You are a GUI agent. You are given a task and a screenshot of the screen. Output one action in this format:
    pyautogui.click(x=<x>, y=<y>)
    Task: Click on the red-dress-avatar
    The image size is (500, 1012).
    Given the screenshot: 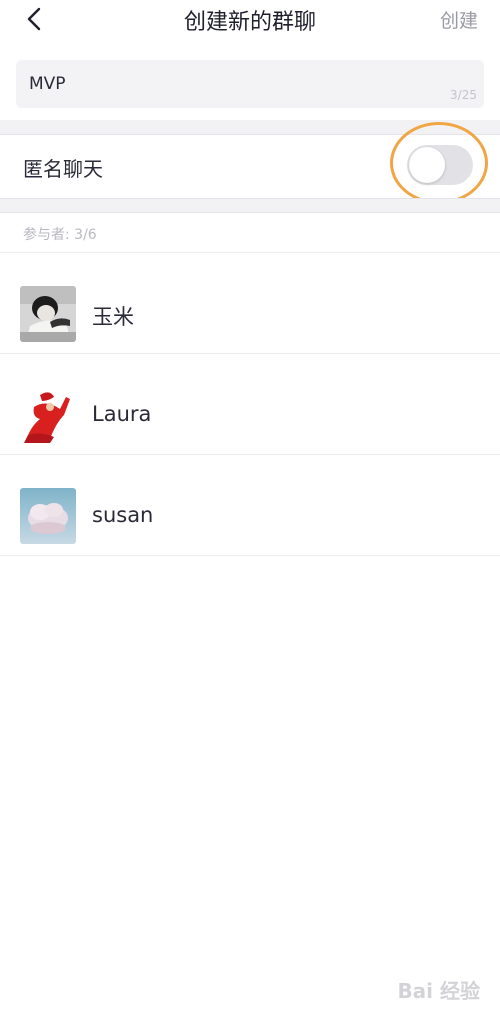 What is the action you would take?
    pyautogui.click(x=48, y=415)
    